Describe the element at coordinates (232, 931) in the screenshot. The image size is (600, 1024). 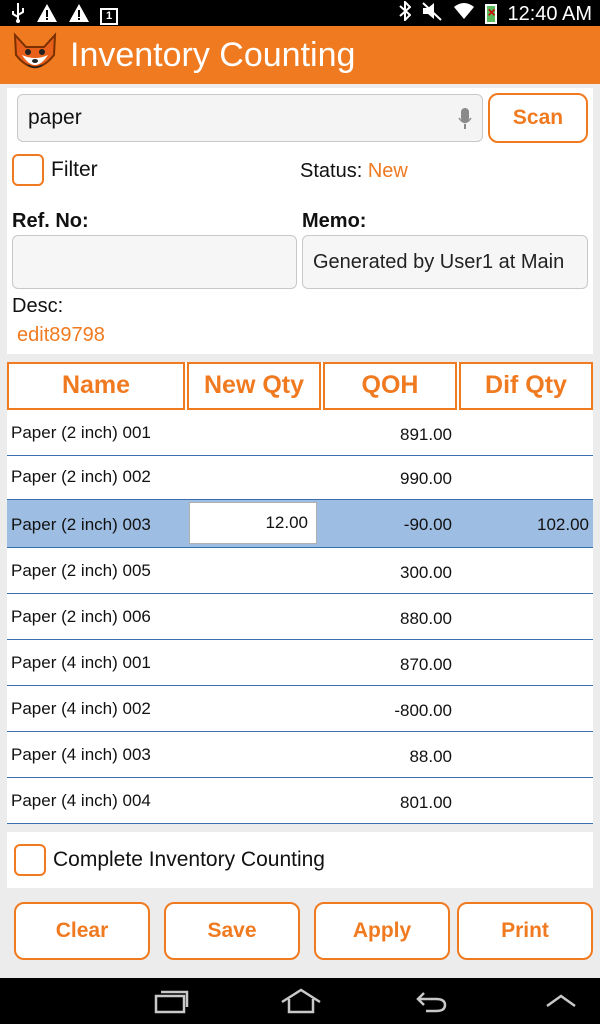
I see `save-button: Save` at that location.